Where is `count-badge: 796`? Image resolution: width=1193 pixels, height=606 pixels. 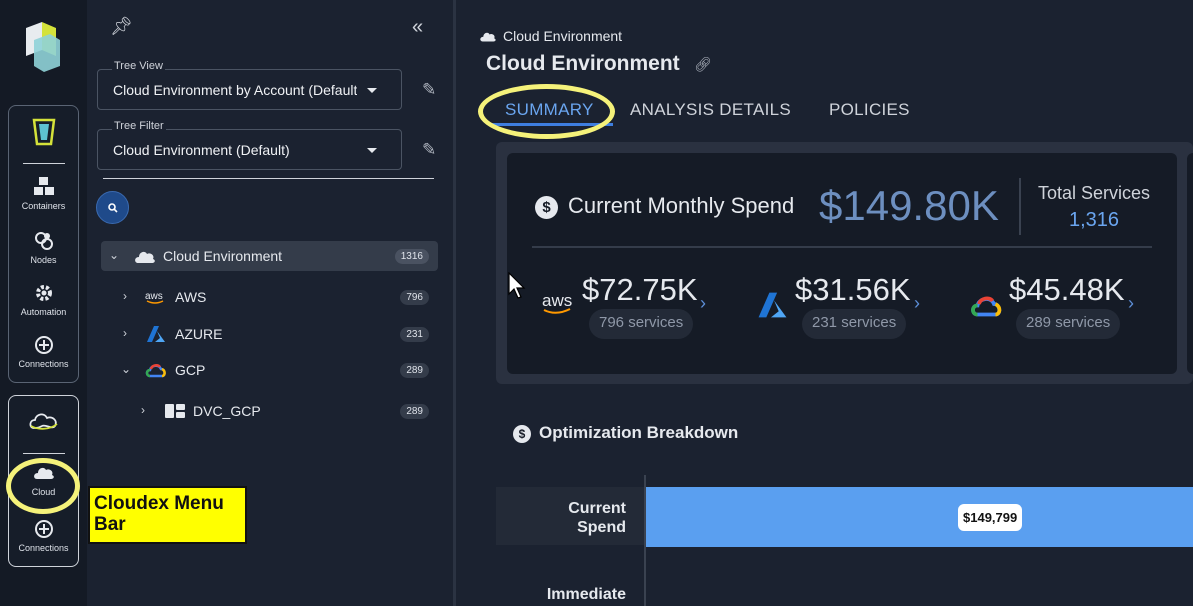 count-badge: 796 is located at coordinates (414, 297).